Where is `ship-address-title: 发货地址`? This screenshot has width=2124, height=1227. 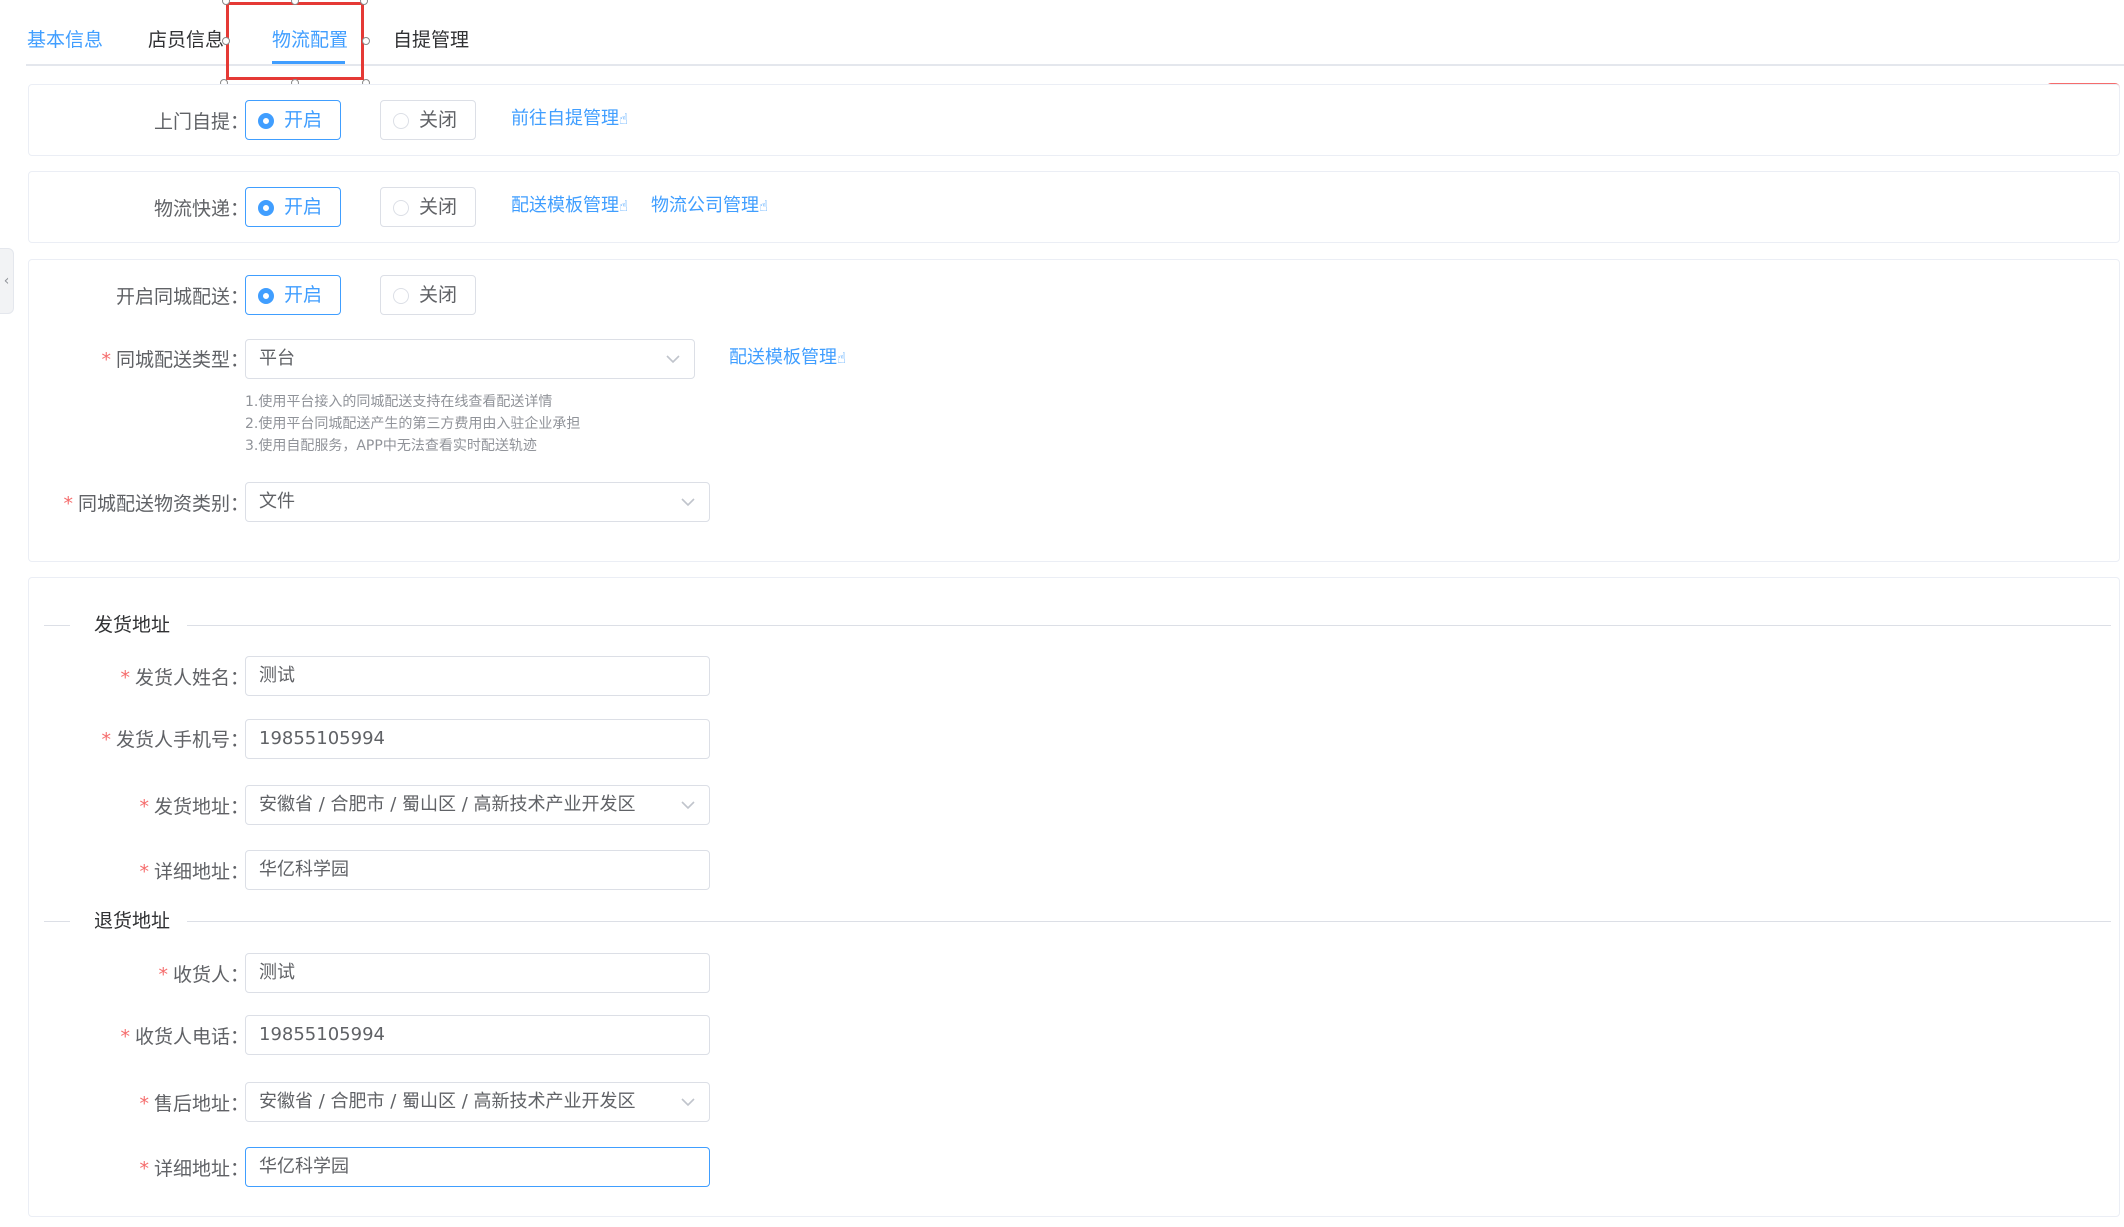 ship-address-title: 发货地址 is located at coordinates (132, 625).